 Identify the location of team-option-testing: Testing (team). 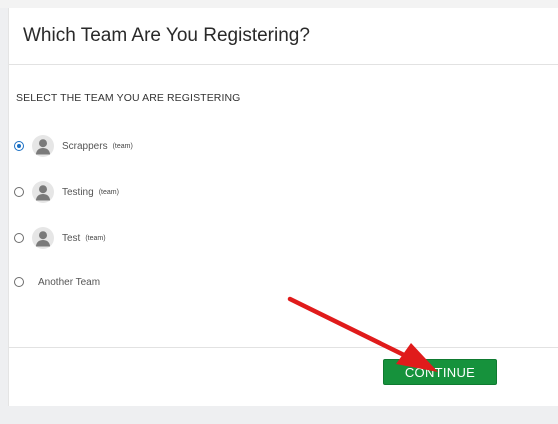
(66, 192).